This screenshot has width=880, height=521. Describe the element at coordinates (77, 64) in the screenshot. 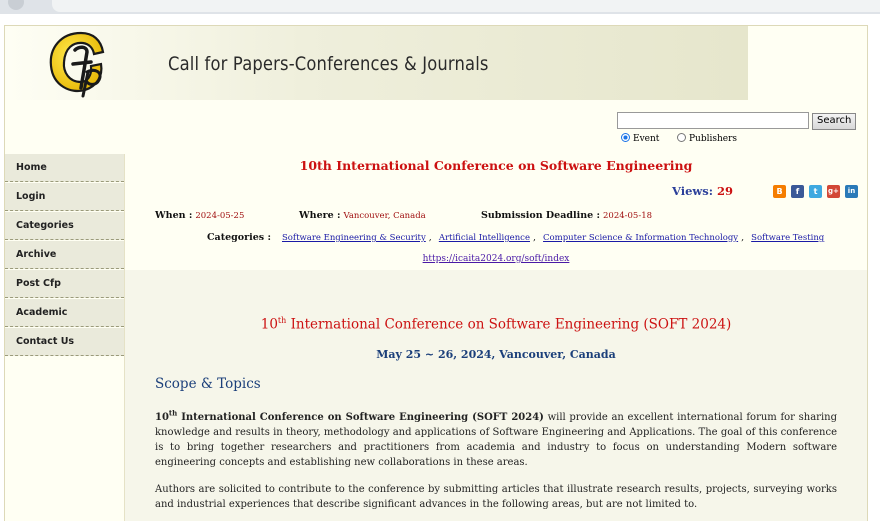

I see `cfp-logo-icon` at that location.